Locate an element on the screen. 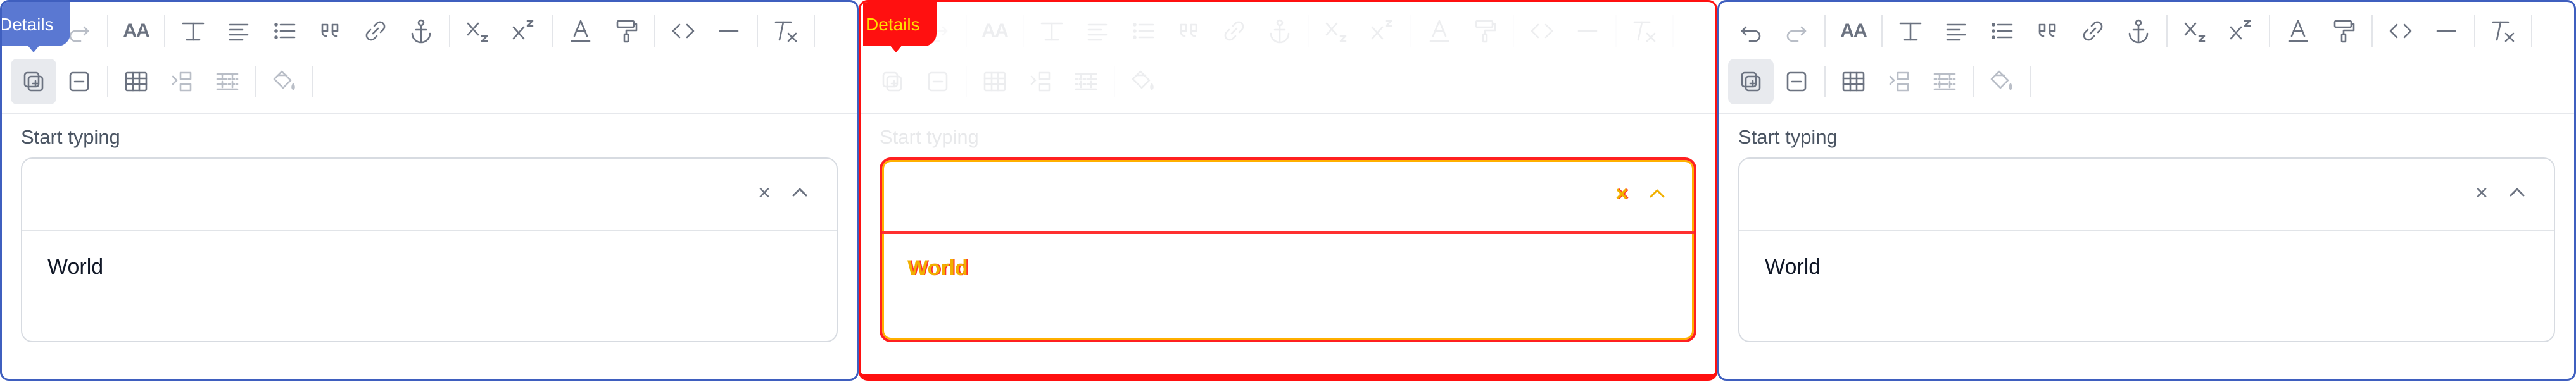 The image size is (2576, 382). toolbar-divider-line is located at coordinates (2146, 113).